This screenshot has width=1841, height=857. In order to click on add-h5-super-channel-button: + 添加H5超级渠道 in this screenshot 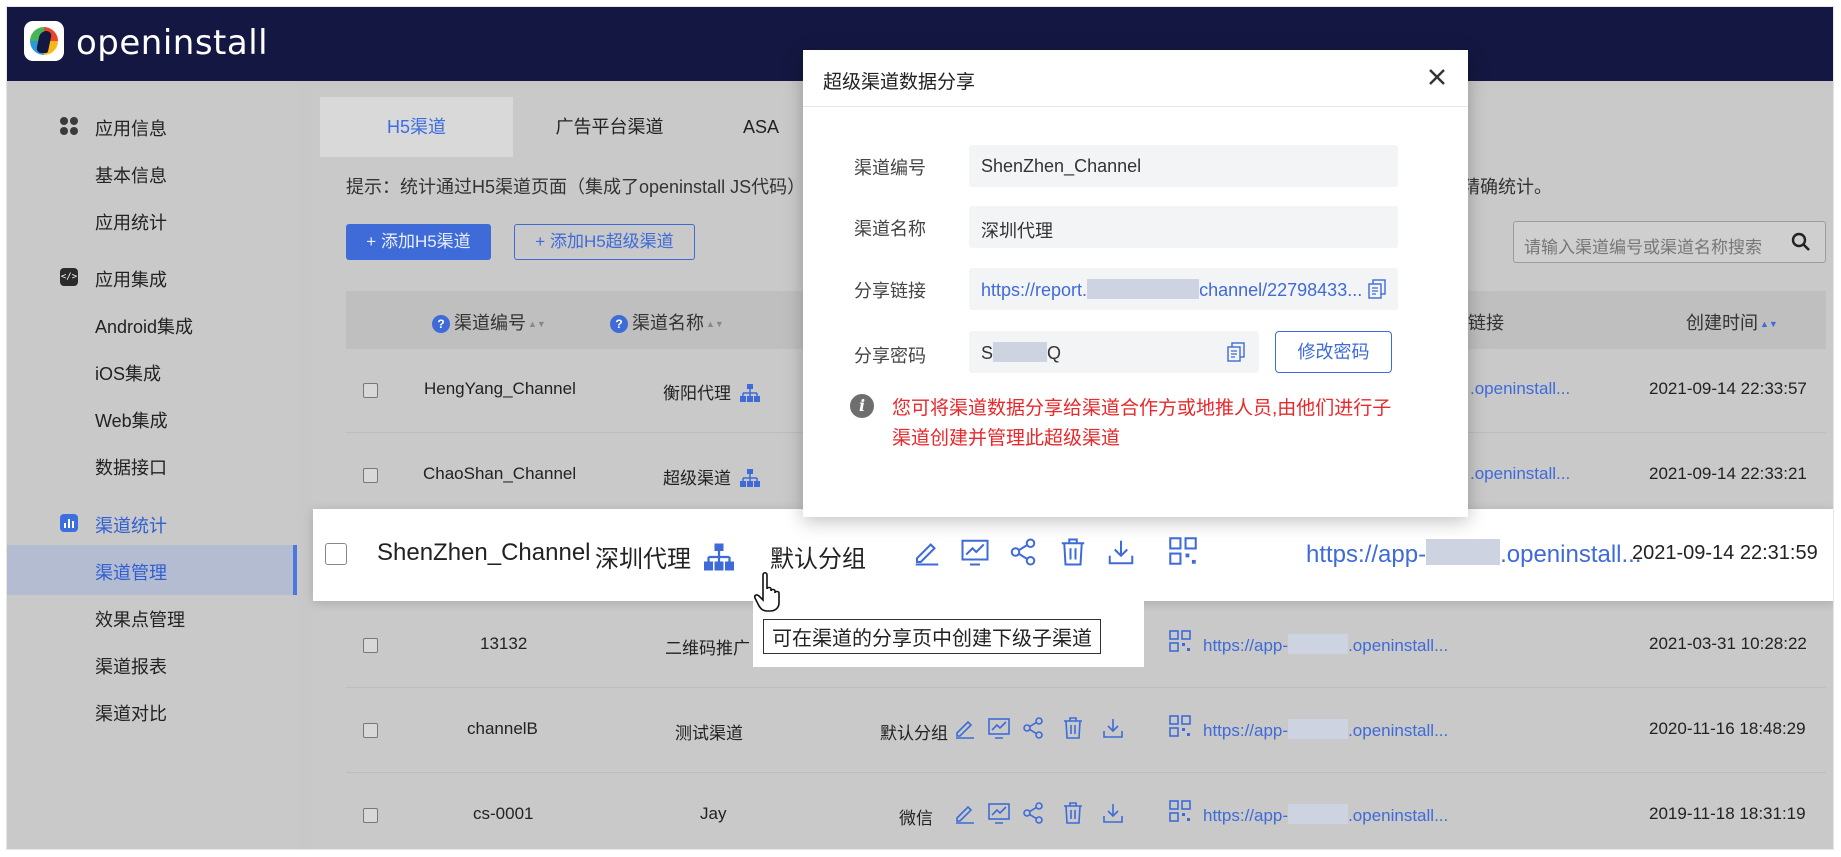, I will do `click(604, 242)`.